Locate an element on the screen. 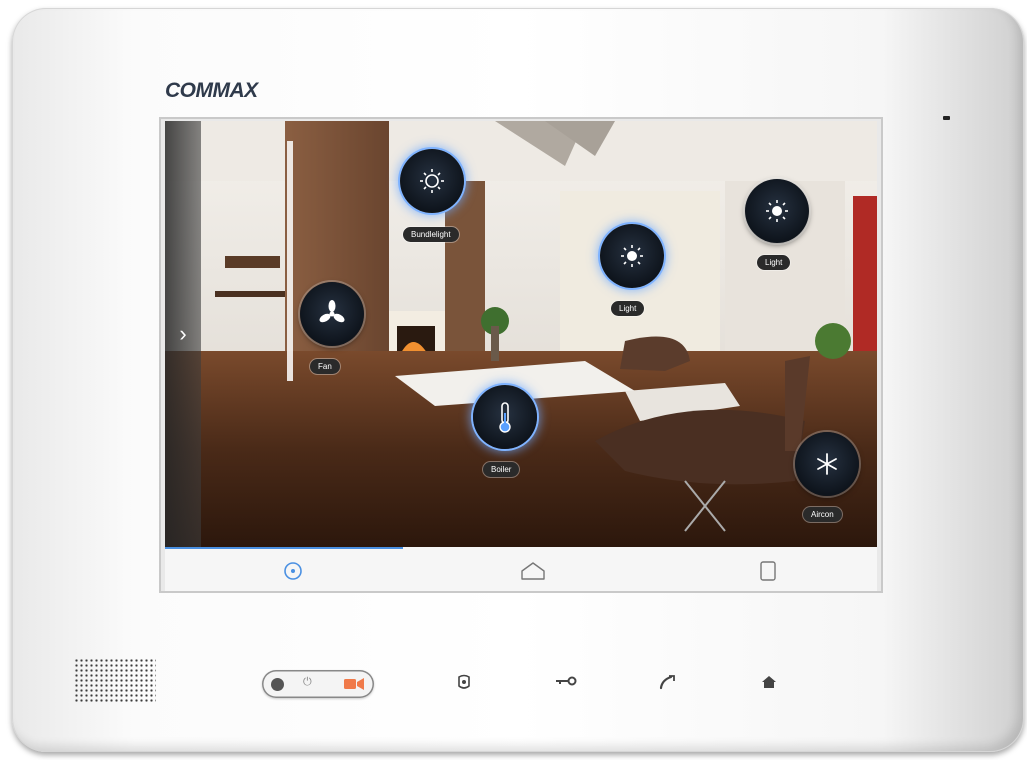  snowflake-icon is located at coordinates (827, 464).